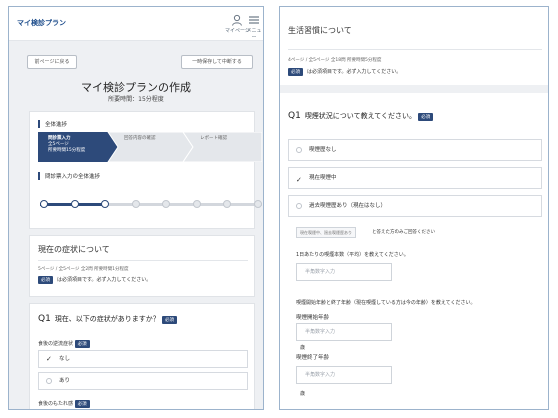 The image size is (558, 418). I want to click on overall-progress-label: 全体進捗, so click(52, 124).